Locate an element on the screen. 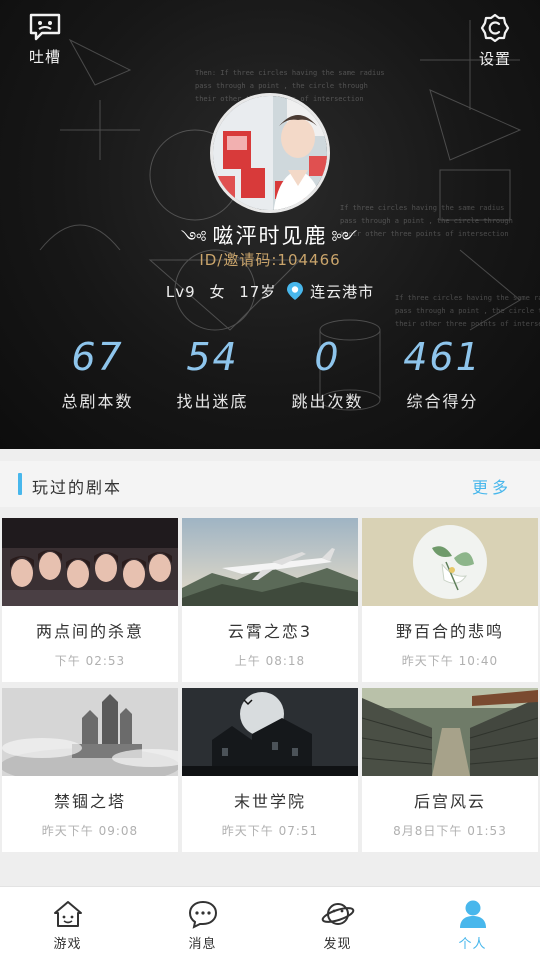  settings-button: 设置 is located at coordinates (495, 40).